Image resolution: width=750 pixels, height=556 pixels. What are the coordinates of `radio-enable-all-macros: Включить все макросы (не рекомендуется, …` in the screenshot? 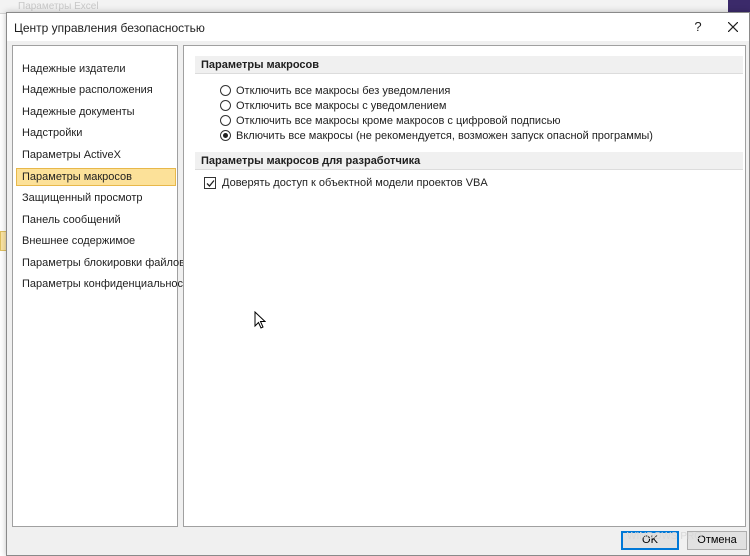 It's located at (436, 135).